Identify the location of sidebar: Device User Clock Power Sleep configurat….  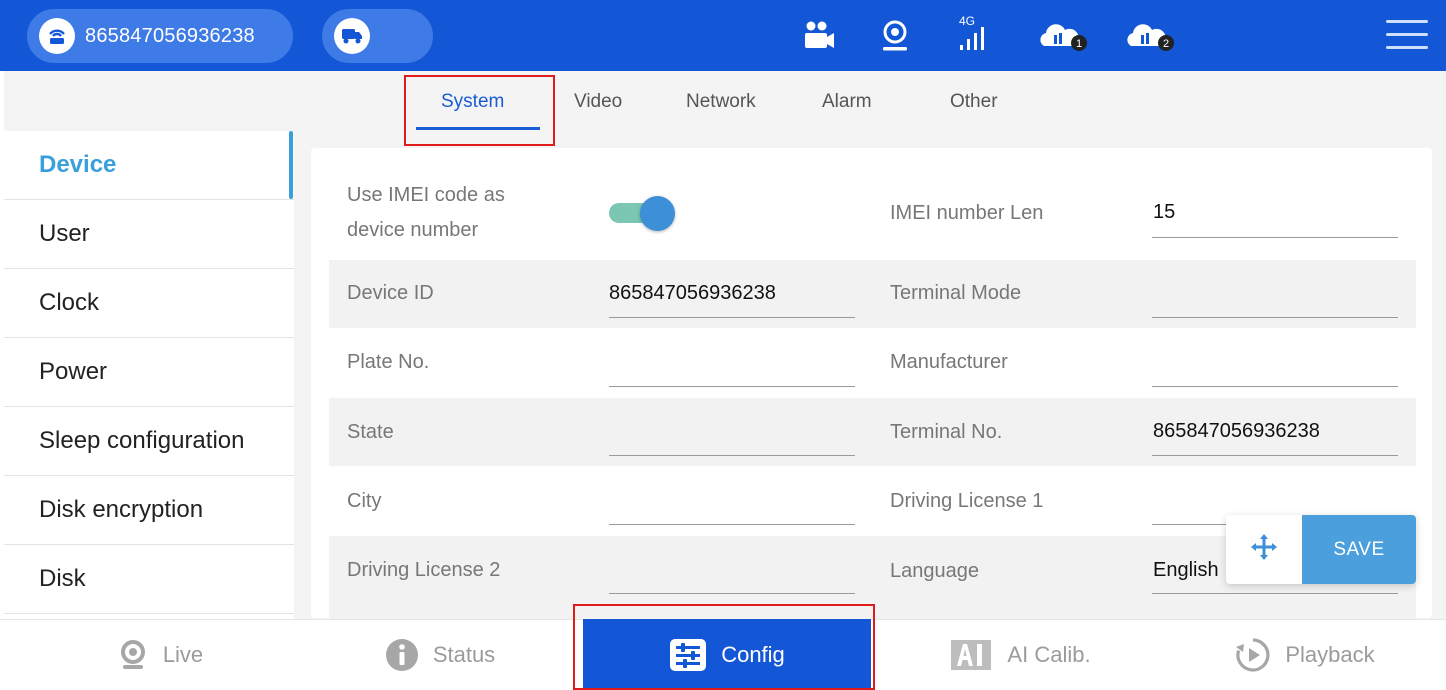
(149, 375).